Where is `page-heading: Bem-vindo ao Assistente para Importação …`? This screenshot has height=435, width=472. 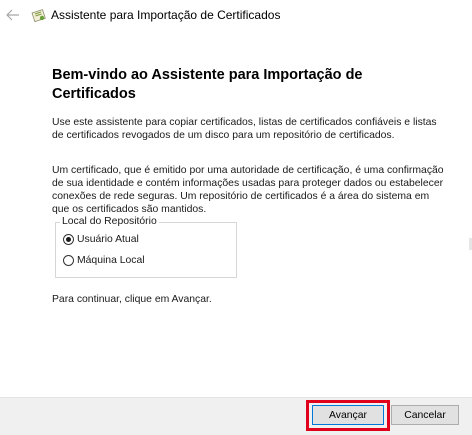 page-heading: Bem-vindo ao Assistente para Importação … is located at coordinates (207, 84).